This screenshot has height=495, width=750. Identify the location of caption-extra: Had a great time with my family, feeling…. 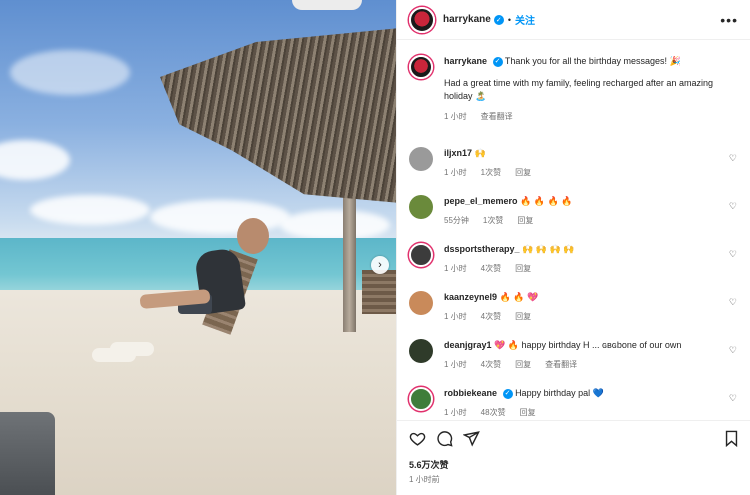
(578, 89).